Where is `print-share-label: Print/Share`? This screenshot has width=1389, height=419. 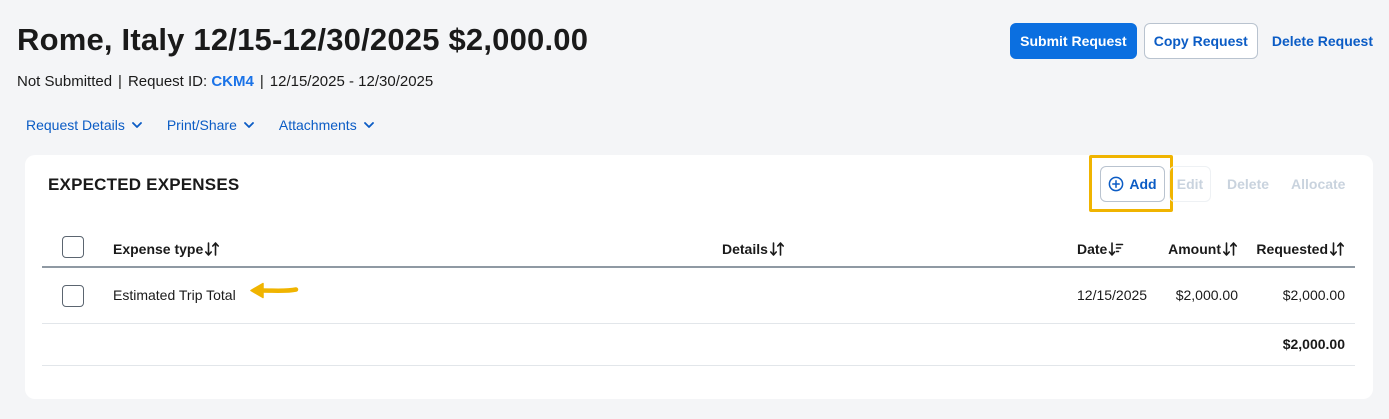
print-share-label: Print/Share is located at coordinates (201, 125).